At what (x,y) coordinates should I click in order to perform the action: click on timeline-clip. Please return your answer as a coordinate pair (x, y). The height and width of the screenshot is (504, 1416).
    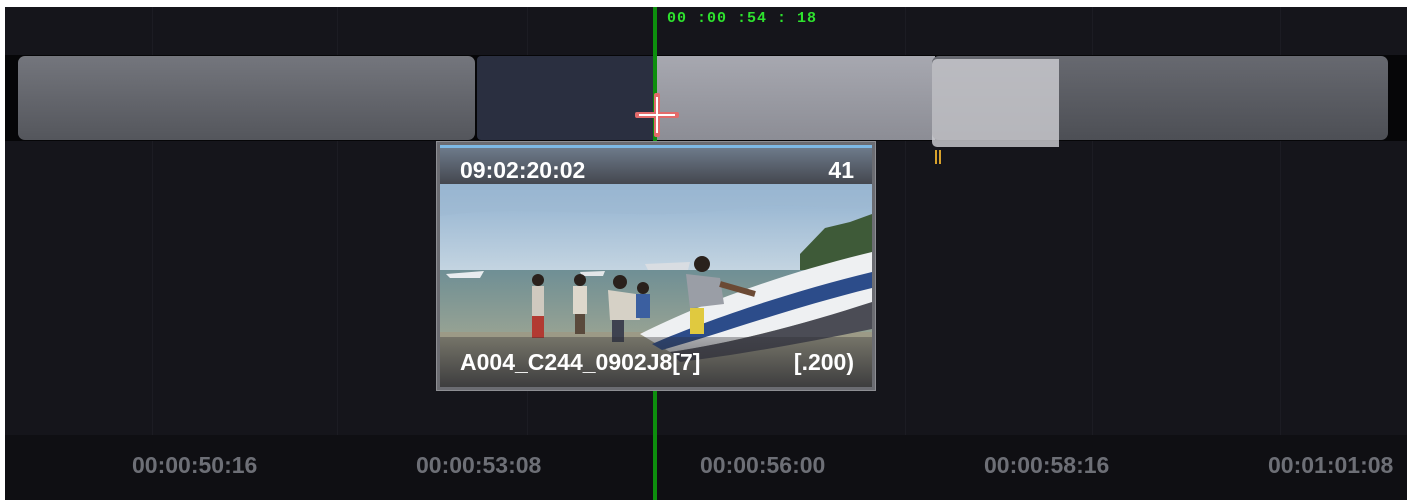
    Looking at the image, I should click on (246, 98).